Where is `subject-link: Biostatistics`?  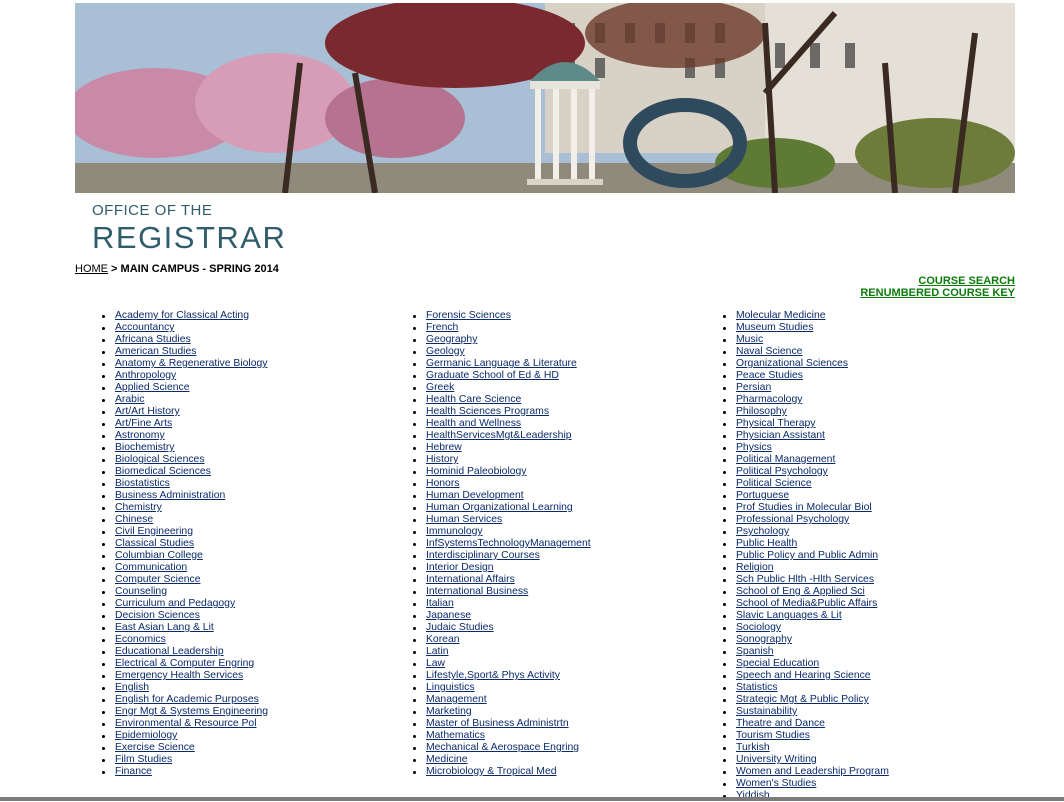
subject-link: Biostatistics is located at coordinates (142, 483).